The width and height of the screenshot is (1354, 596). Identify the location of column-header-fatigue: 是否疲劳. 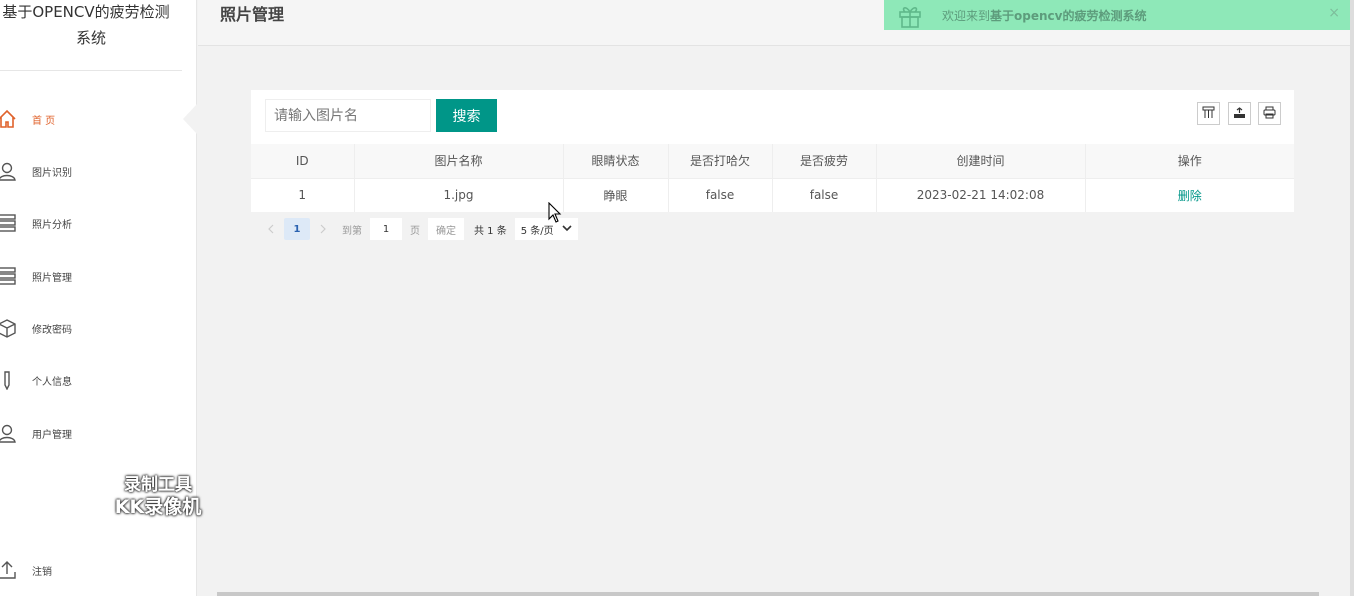
(824, 161).